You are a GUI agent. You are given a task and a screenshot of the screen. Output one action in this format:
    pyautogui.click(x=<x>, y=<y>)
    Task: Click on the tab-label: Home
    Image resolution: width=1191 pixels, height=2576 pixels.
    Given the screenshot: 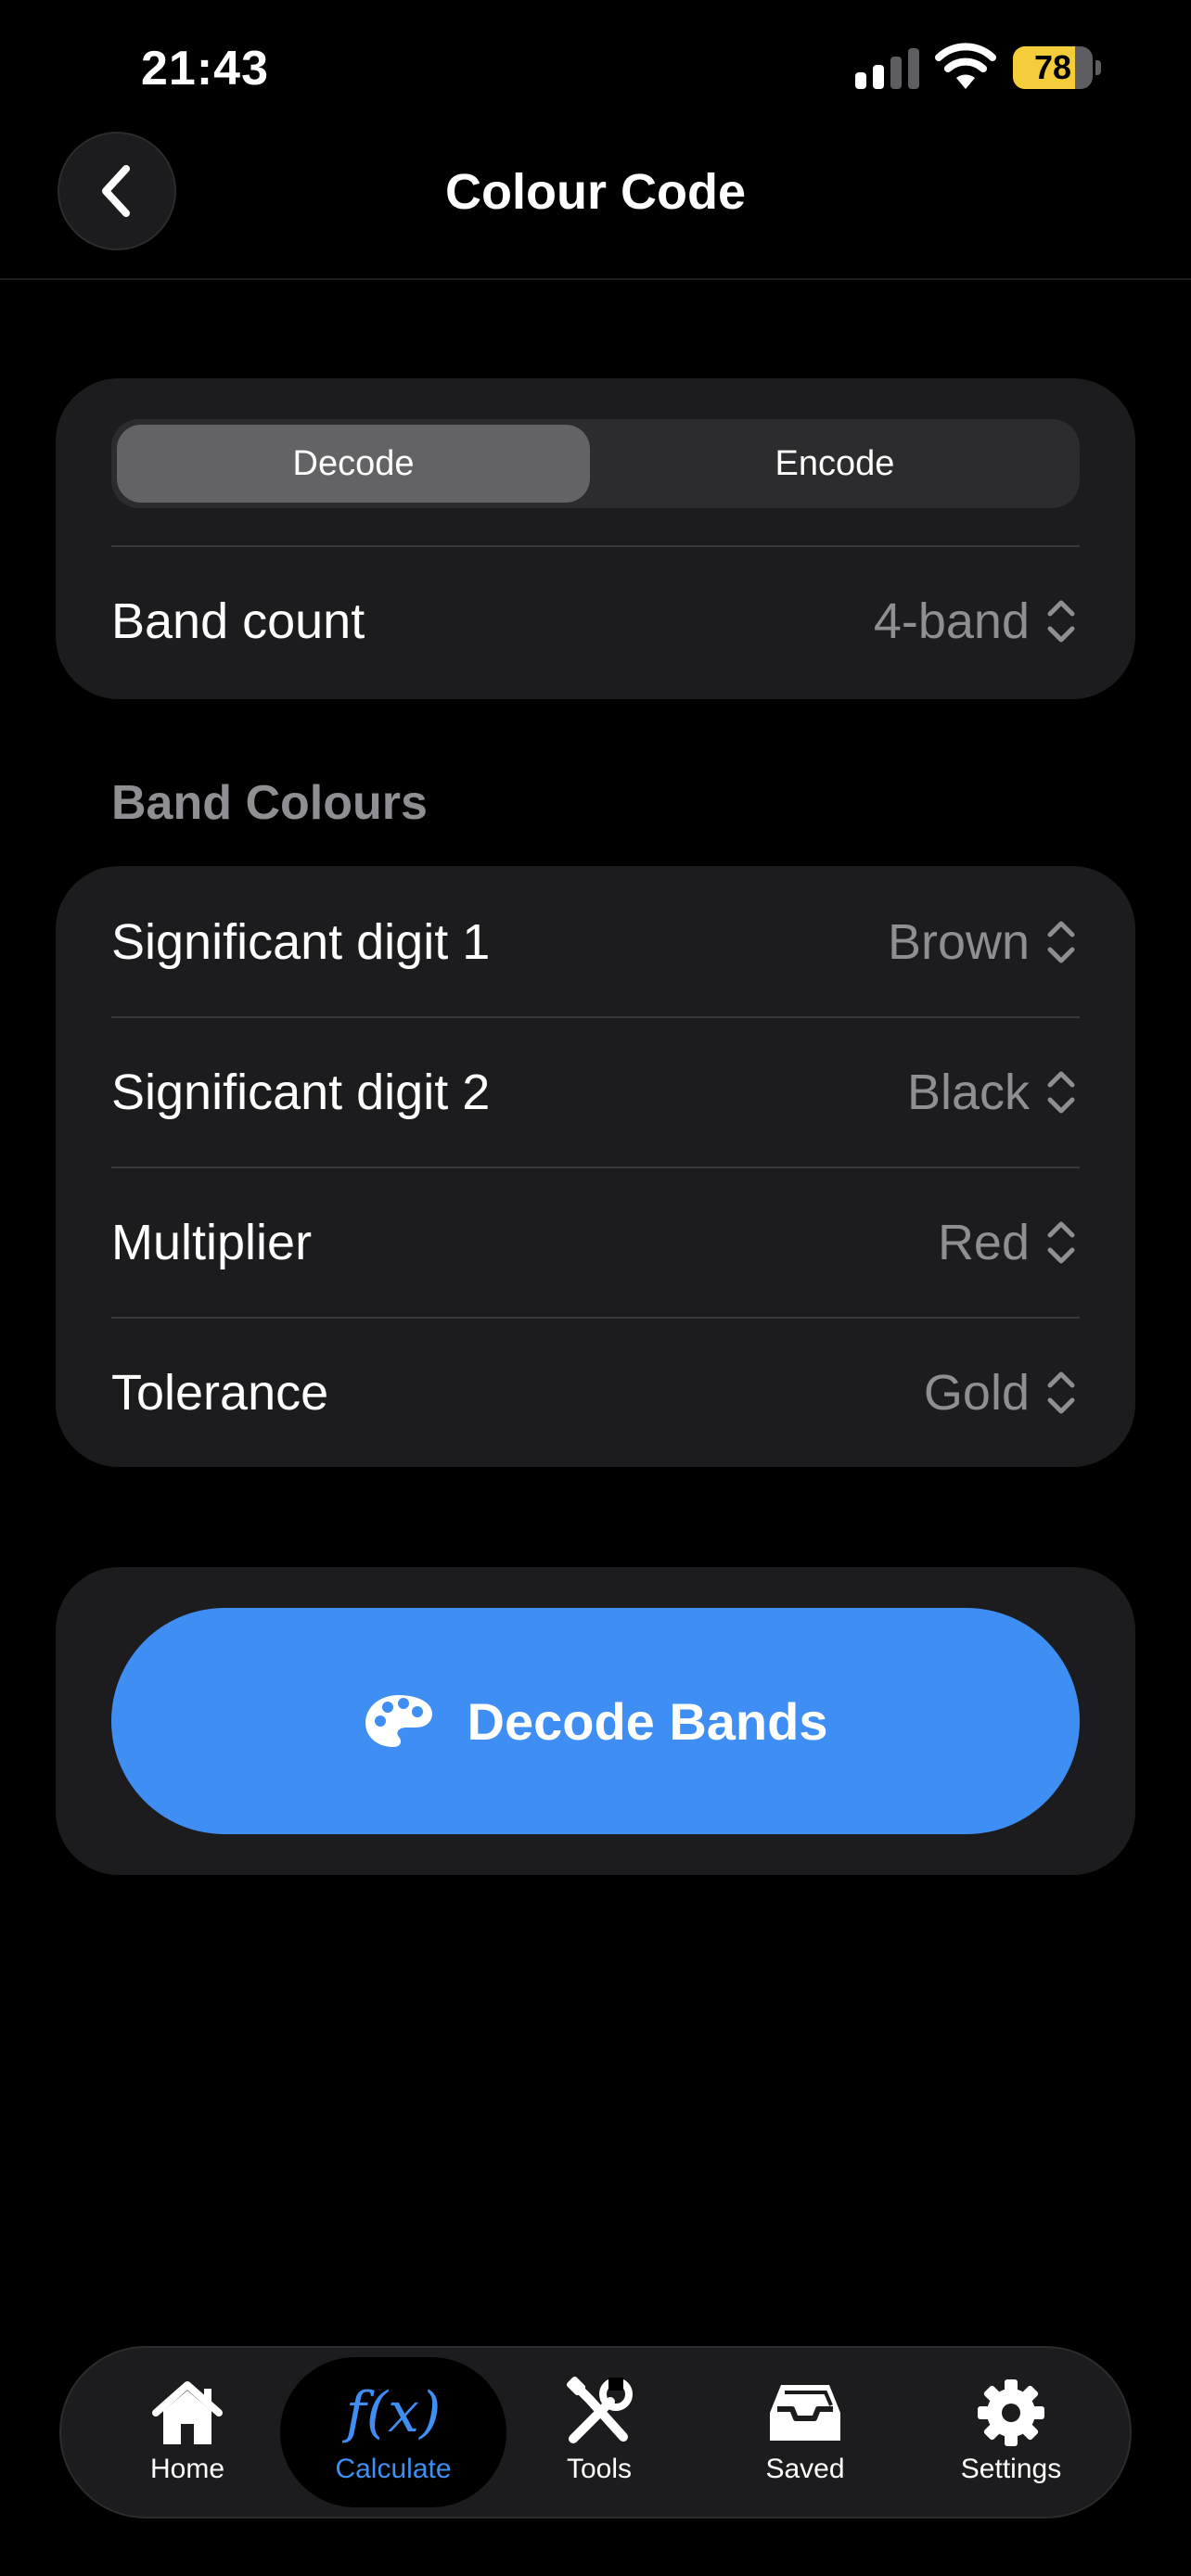 What is the action you would take?
    pyautogui.click(x=187, y=2469)
    